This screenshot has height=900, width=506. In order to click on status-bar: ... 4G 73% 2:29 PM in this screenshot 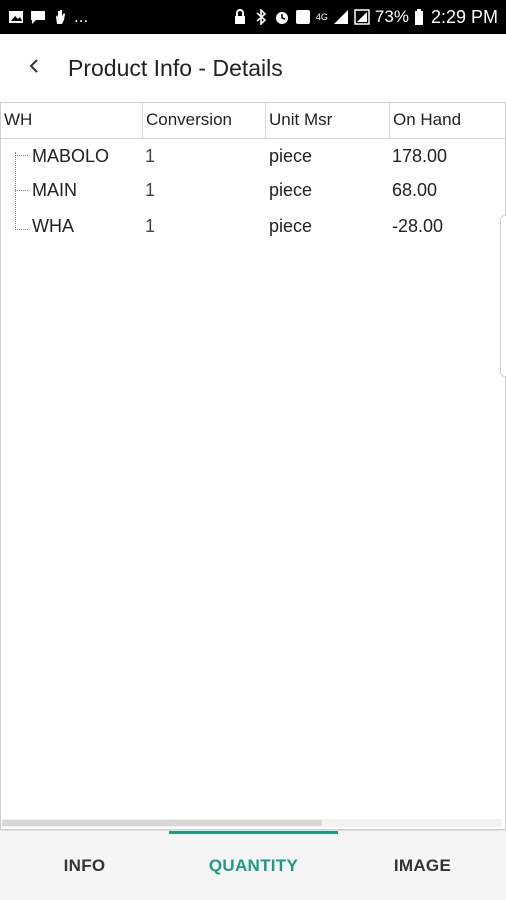, I will do `click(253, 17)`.